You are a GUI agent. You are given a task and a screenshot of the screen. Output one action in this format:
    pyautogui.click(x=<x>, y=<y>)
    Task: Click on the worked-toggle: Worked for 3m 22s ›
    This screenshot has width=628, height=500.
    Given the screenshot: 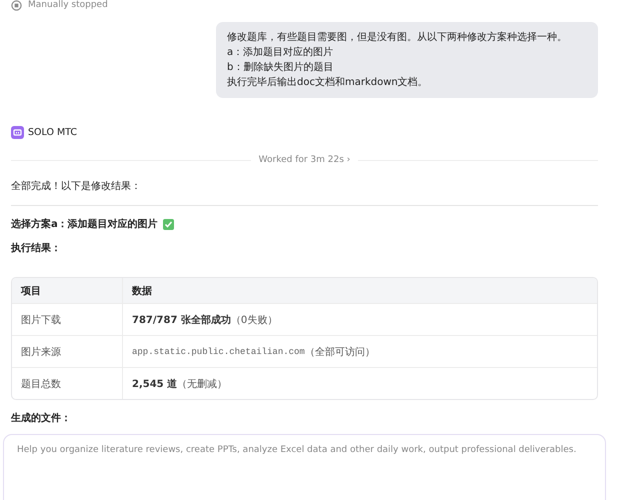 What is the action you would take?
    pyautogui.click(x=304, y=160)
    